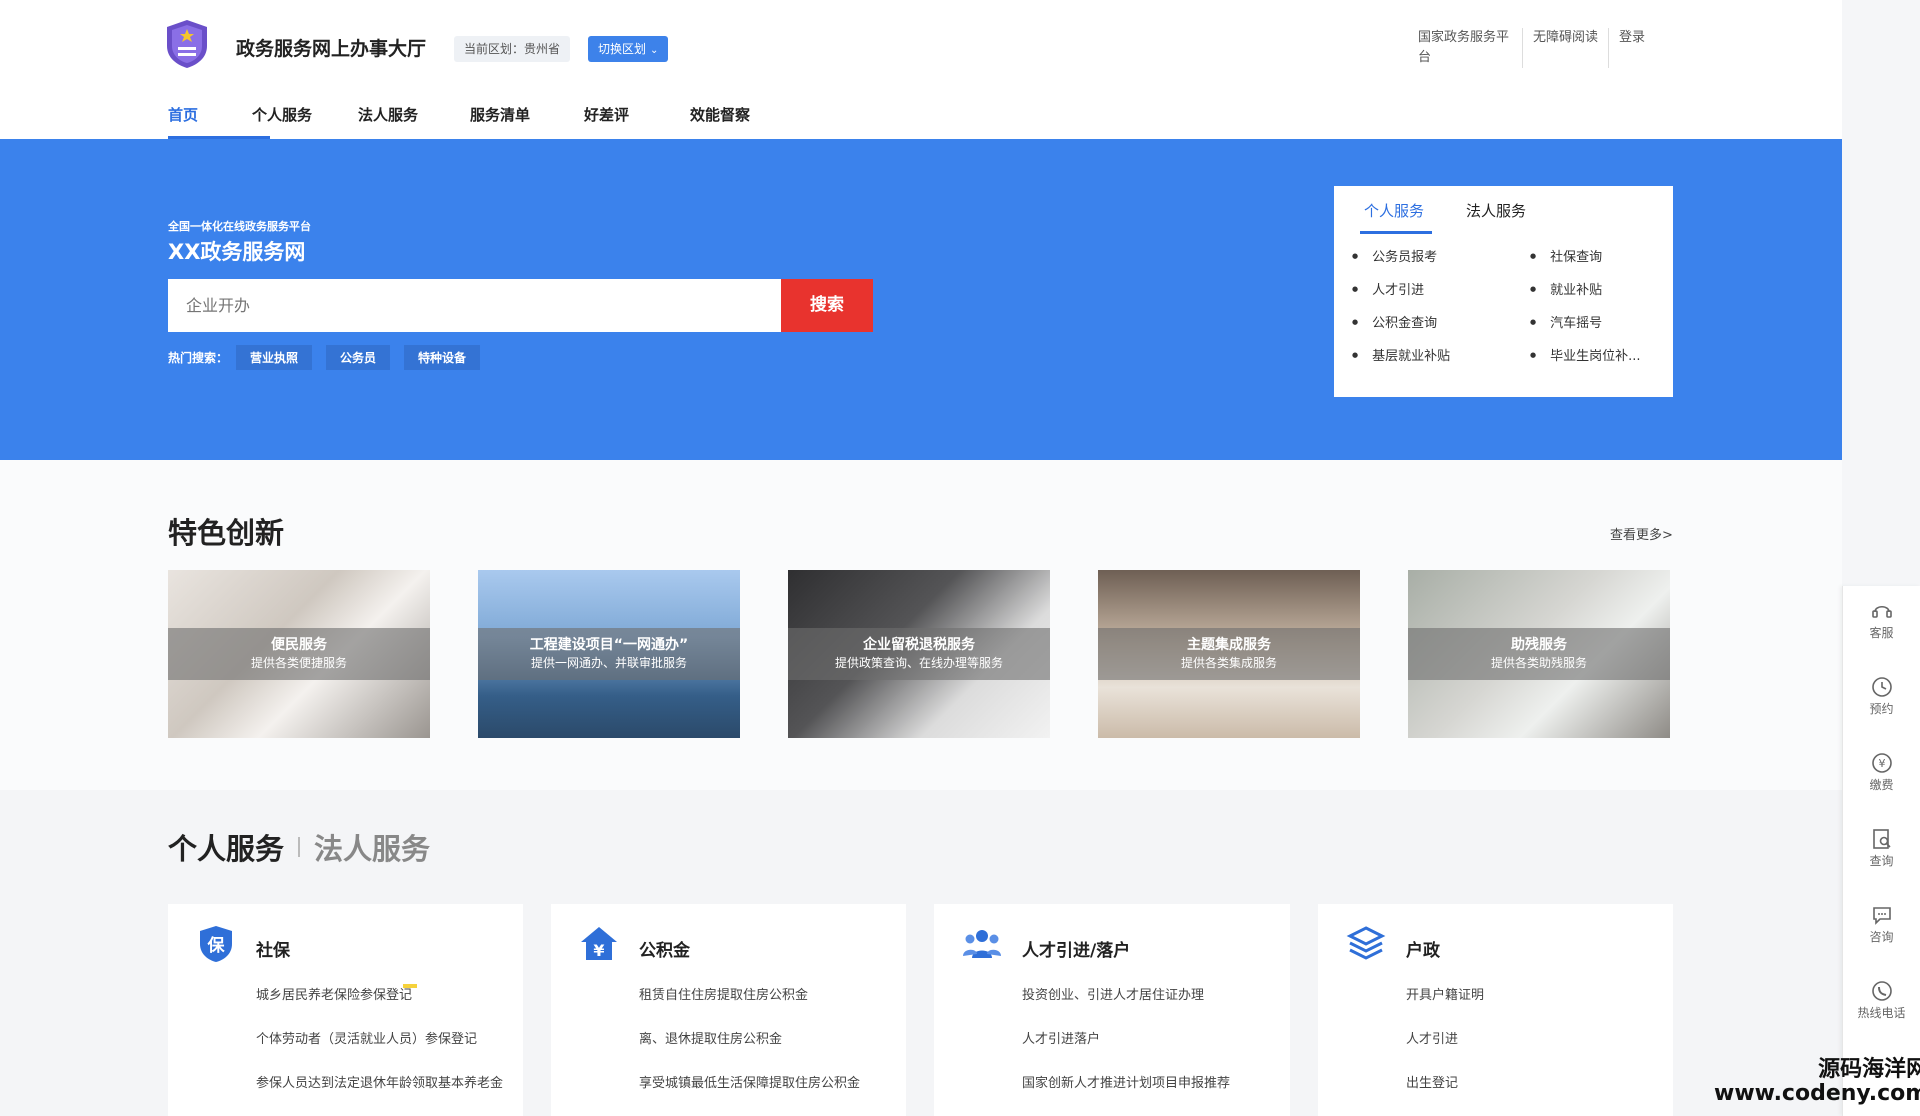  Describe the element at coordinates (1152, 1094) in the screenshot. I see `service-link: 国家创新人才推进计划项目申报推荐` at that location.